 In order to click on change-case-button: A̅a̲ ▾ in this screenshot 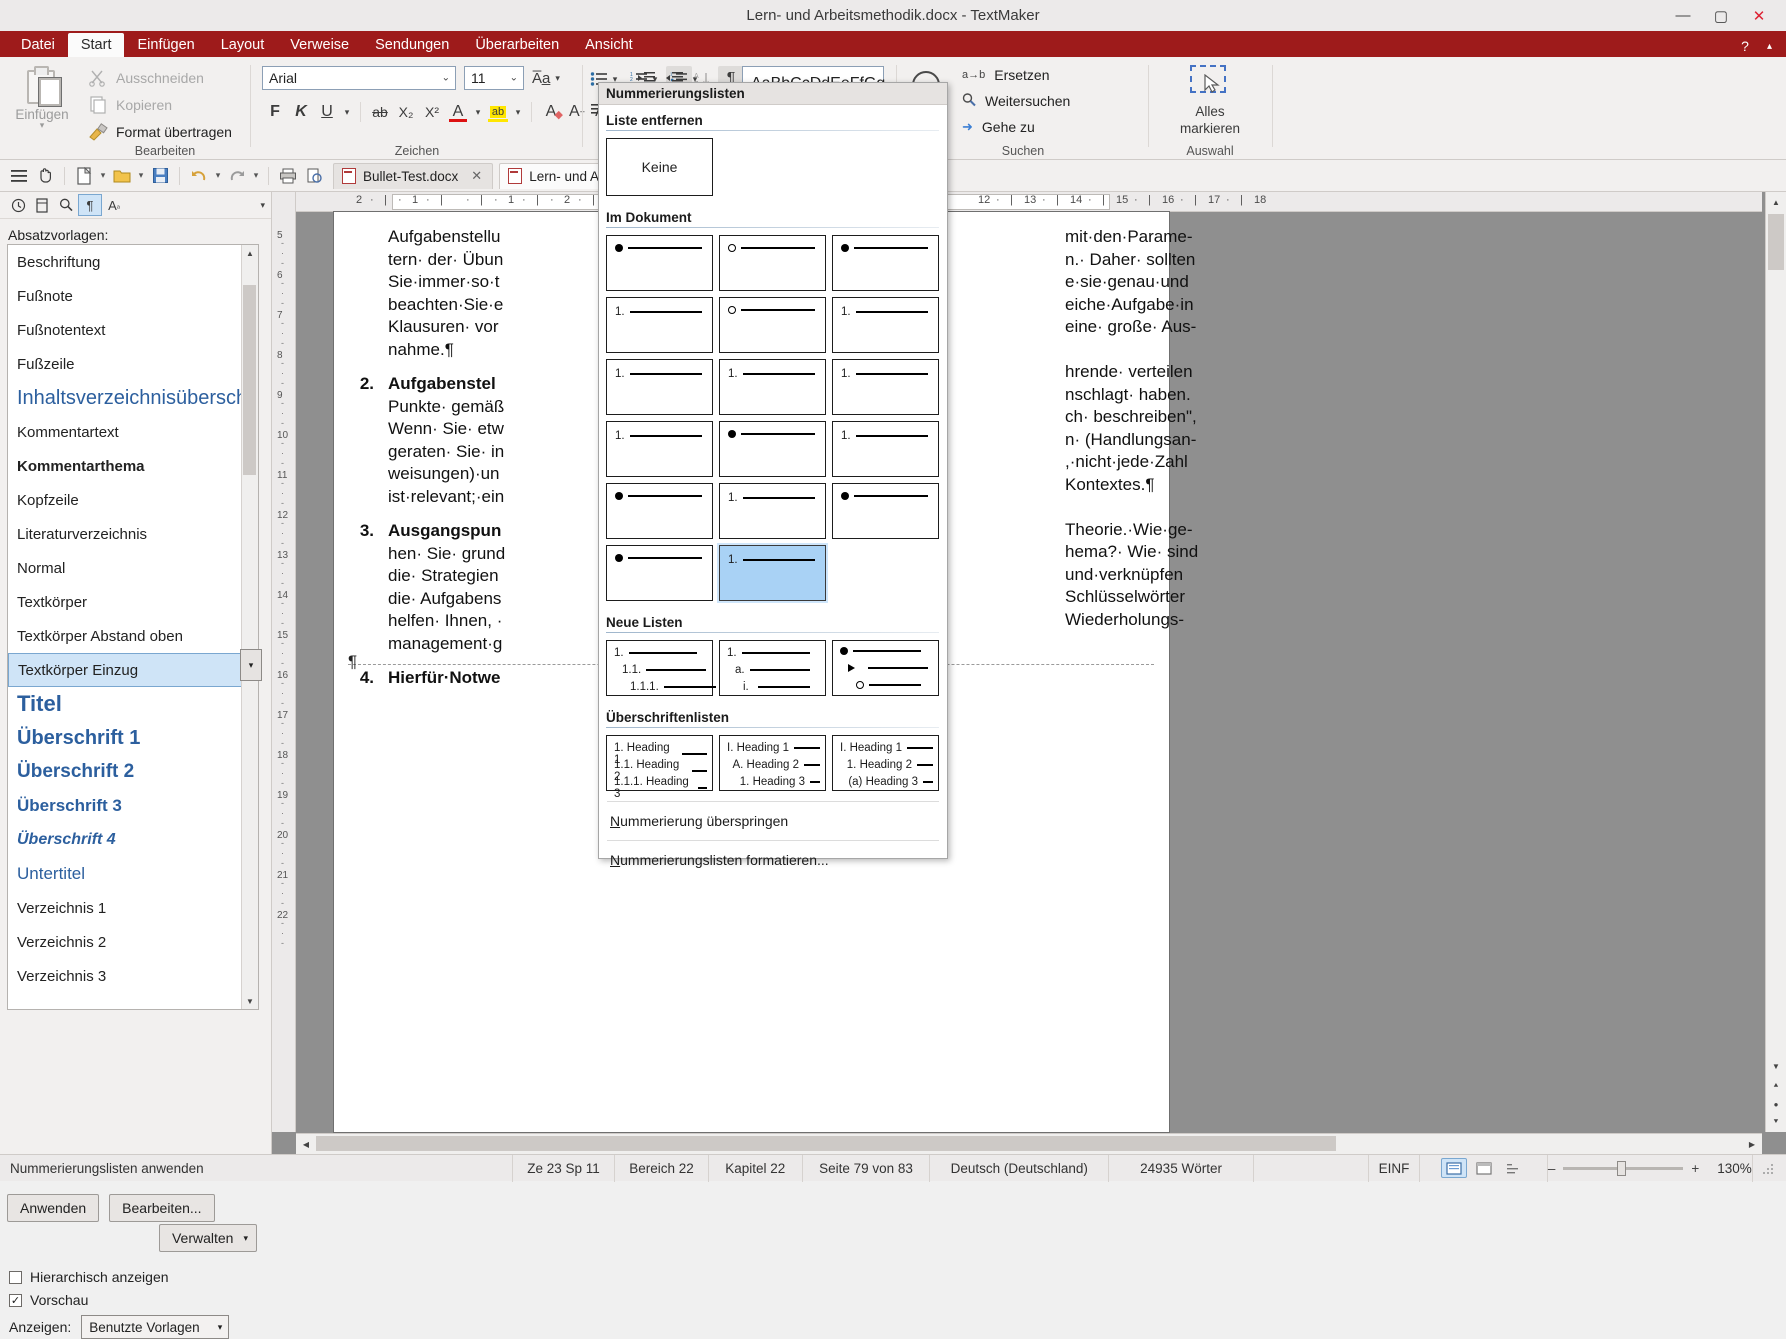, I will do `click(546, 78)`.